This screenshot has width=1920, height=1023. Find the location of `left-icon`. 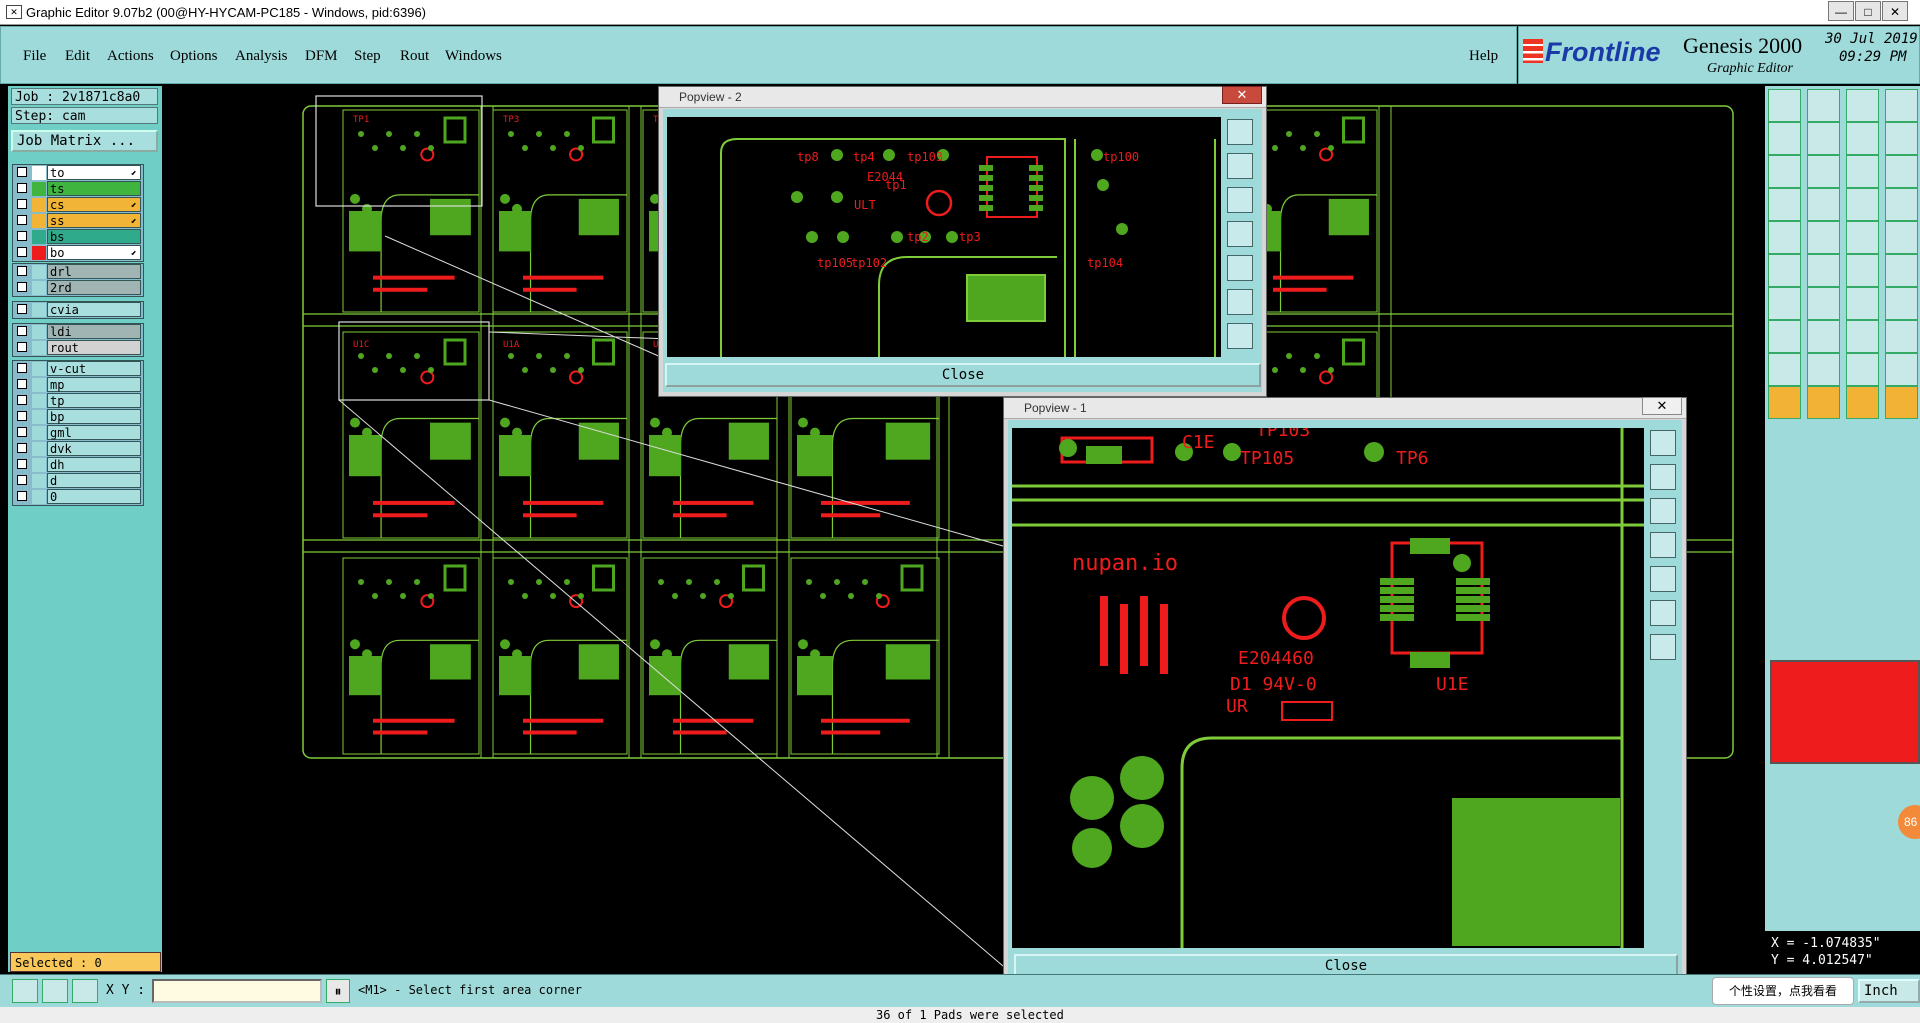

left-icon is located at coordinates (1784, 138).